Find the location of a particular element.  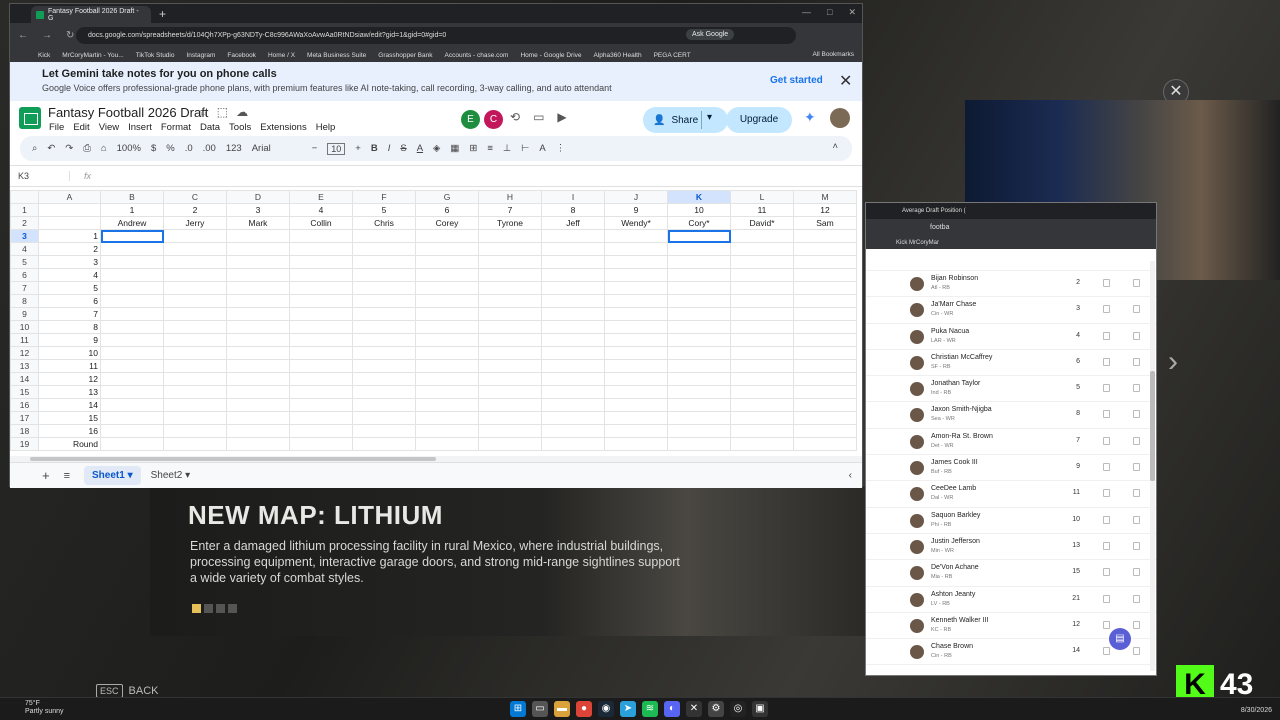

adp-tab: Average Draft Position ( is located at coordinates (1011, 211).